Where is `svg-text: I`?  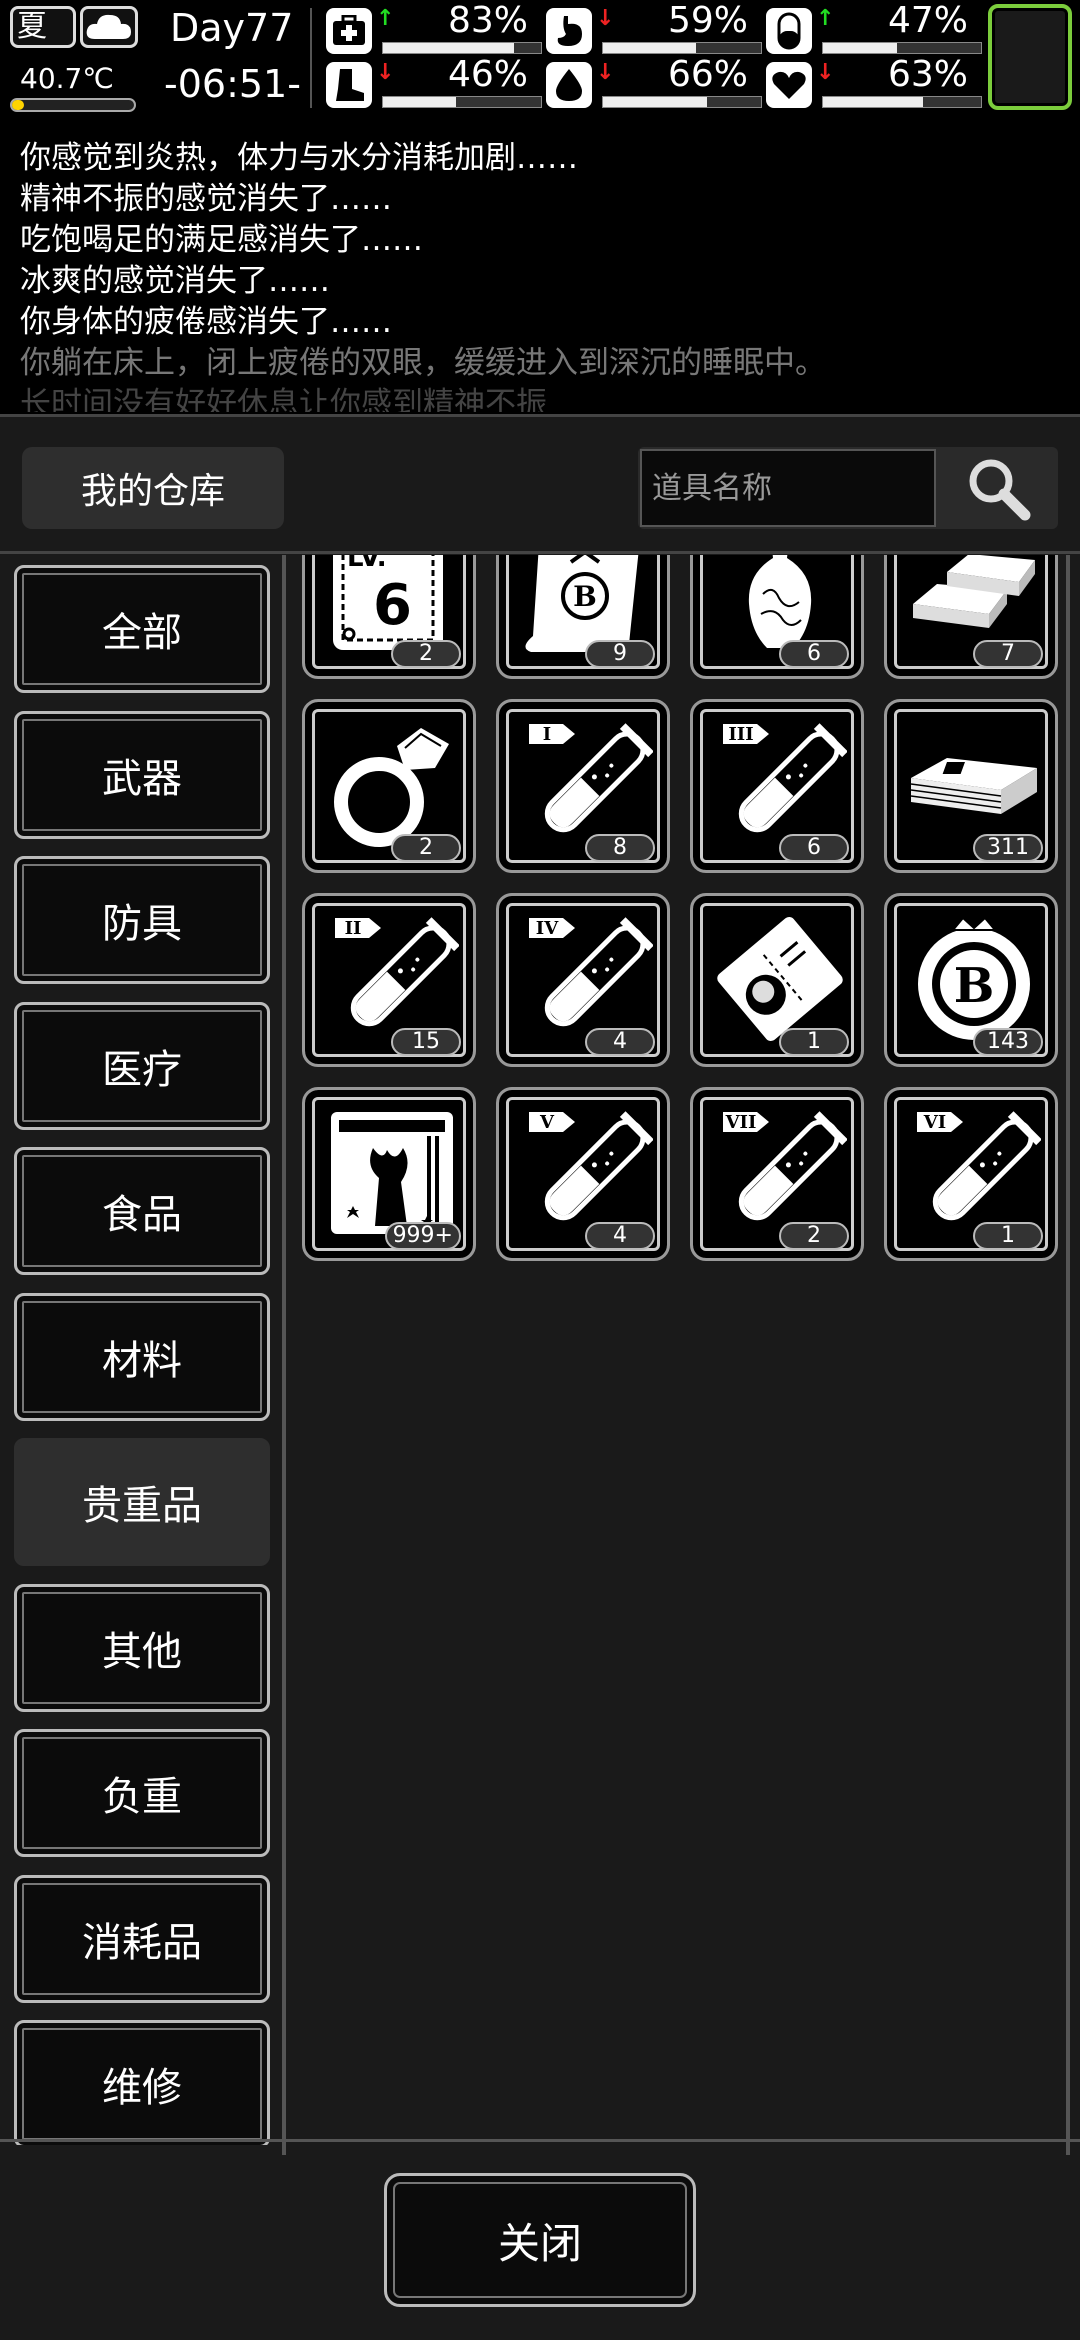
svg-text: I is located at coordinates (547, 734).